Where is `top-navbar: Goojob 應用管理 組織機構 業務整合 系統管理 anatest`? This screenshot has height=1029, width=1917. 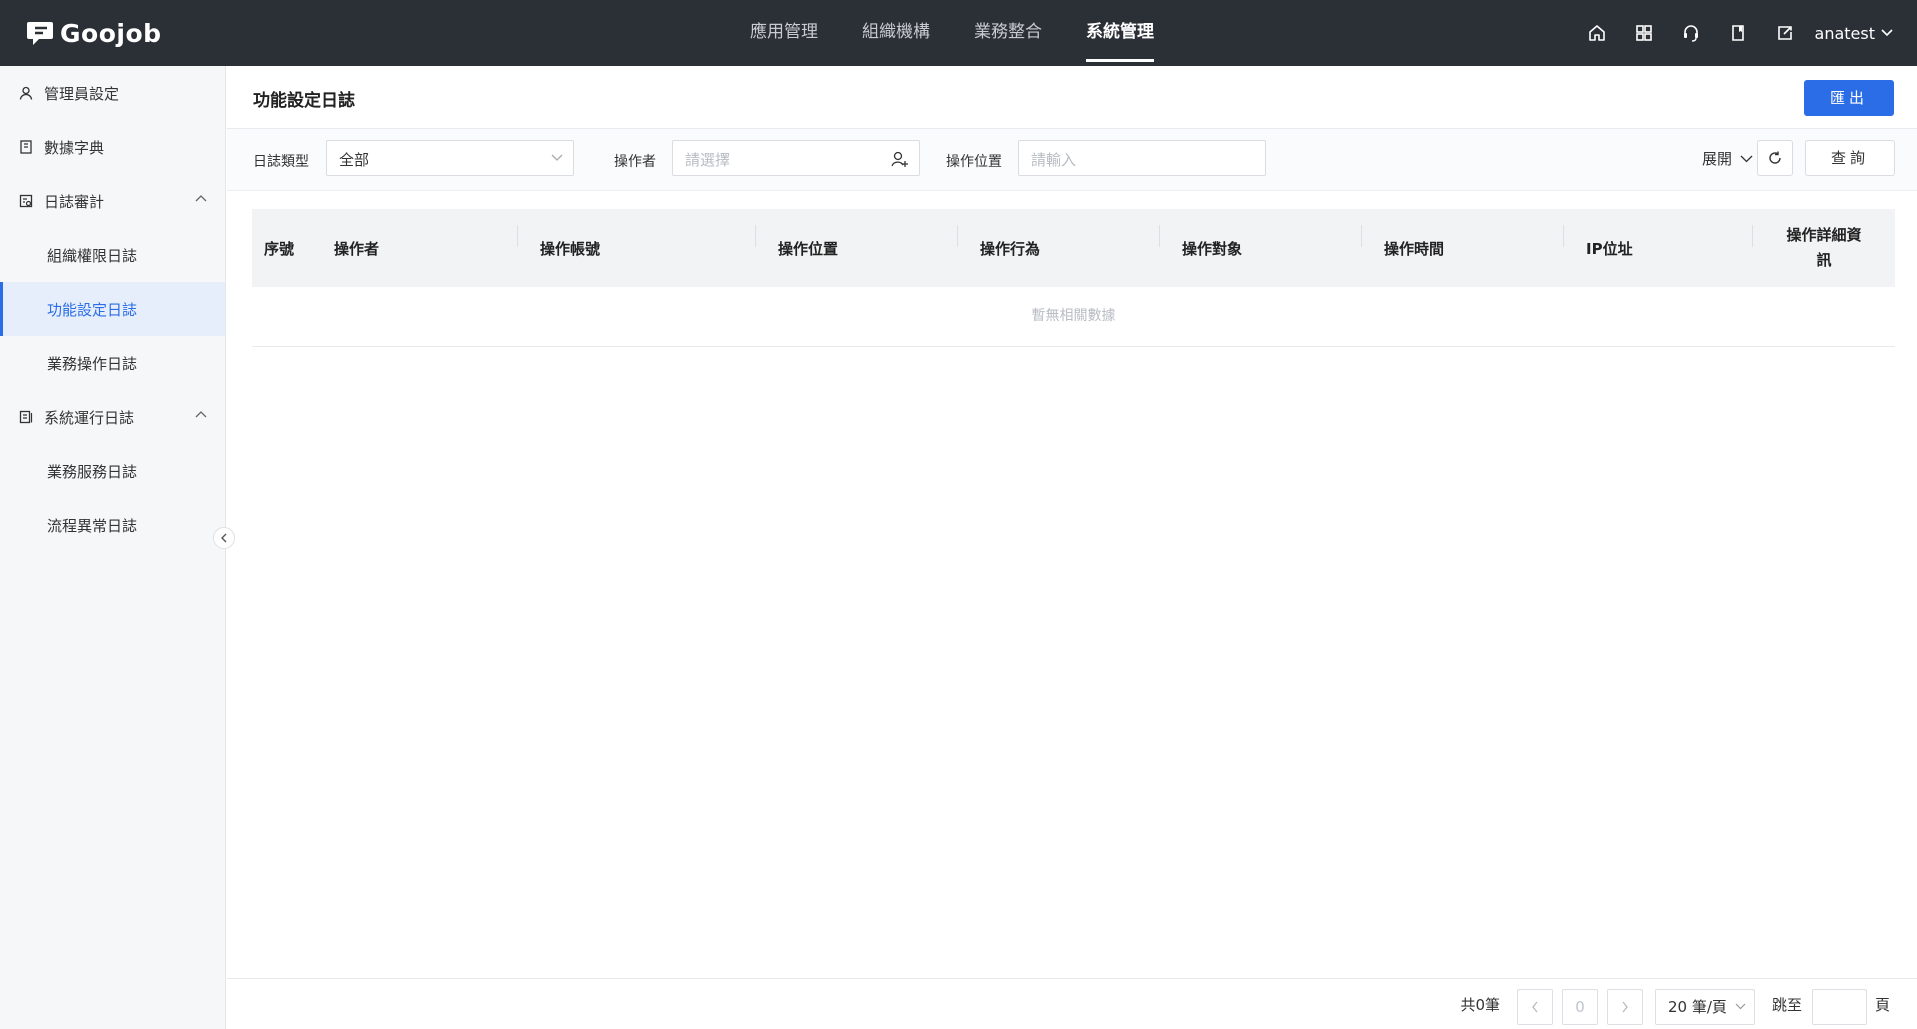 top-navbar: Goojob 應用管理 組織機構 業務整合 系統管理 anatest is located at coordinates (958, 33).